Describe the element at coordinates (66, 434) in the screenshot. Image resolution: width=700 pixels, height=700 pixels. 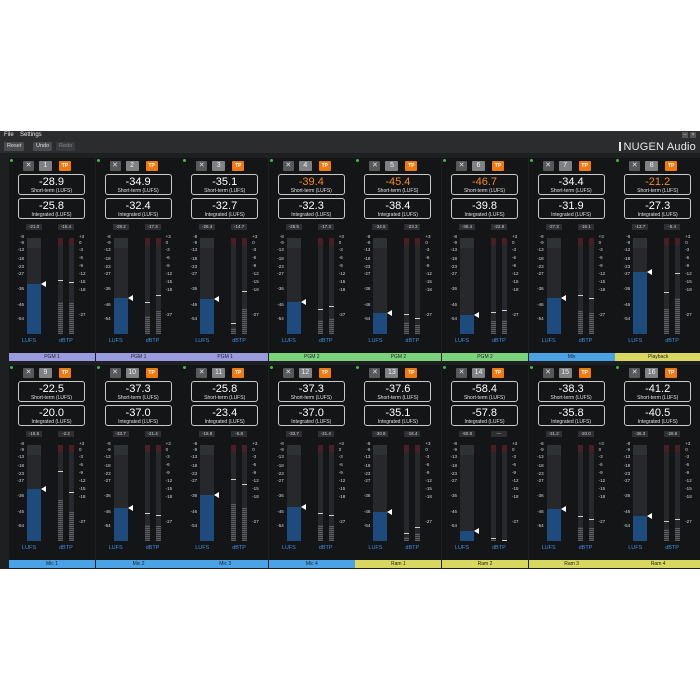
I see `peak-readout-right: -2.2` at that location.